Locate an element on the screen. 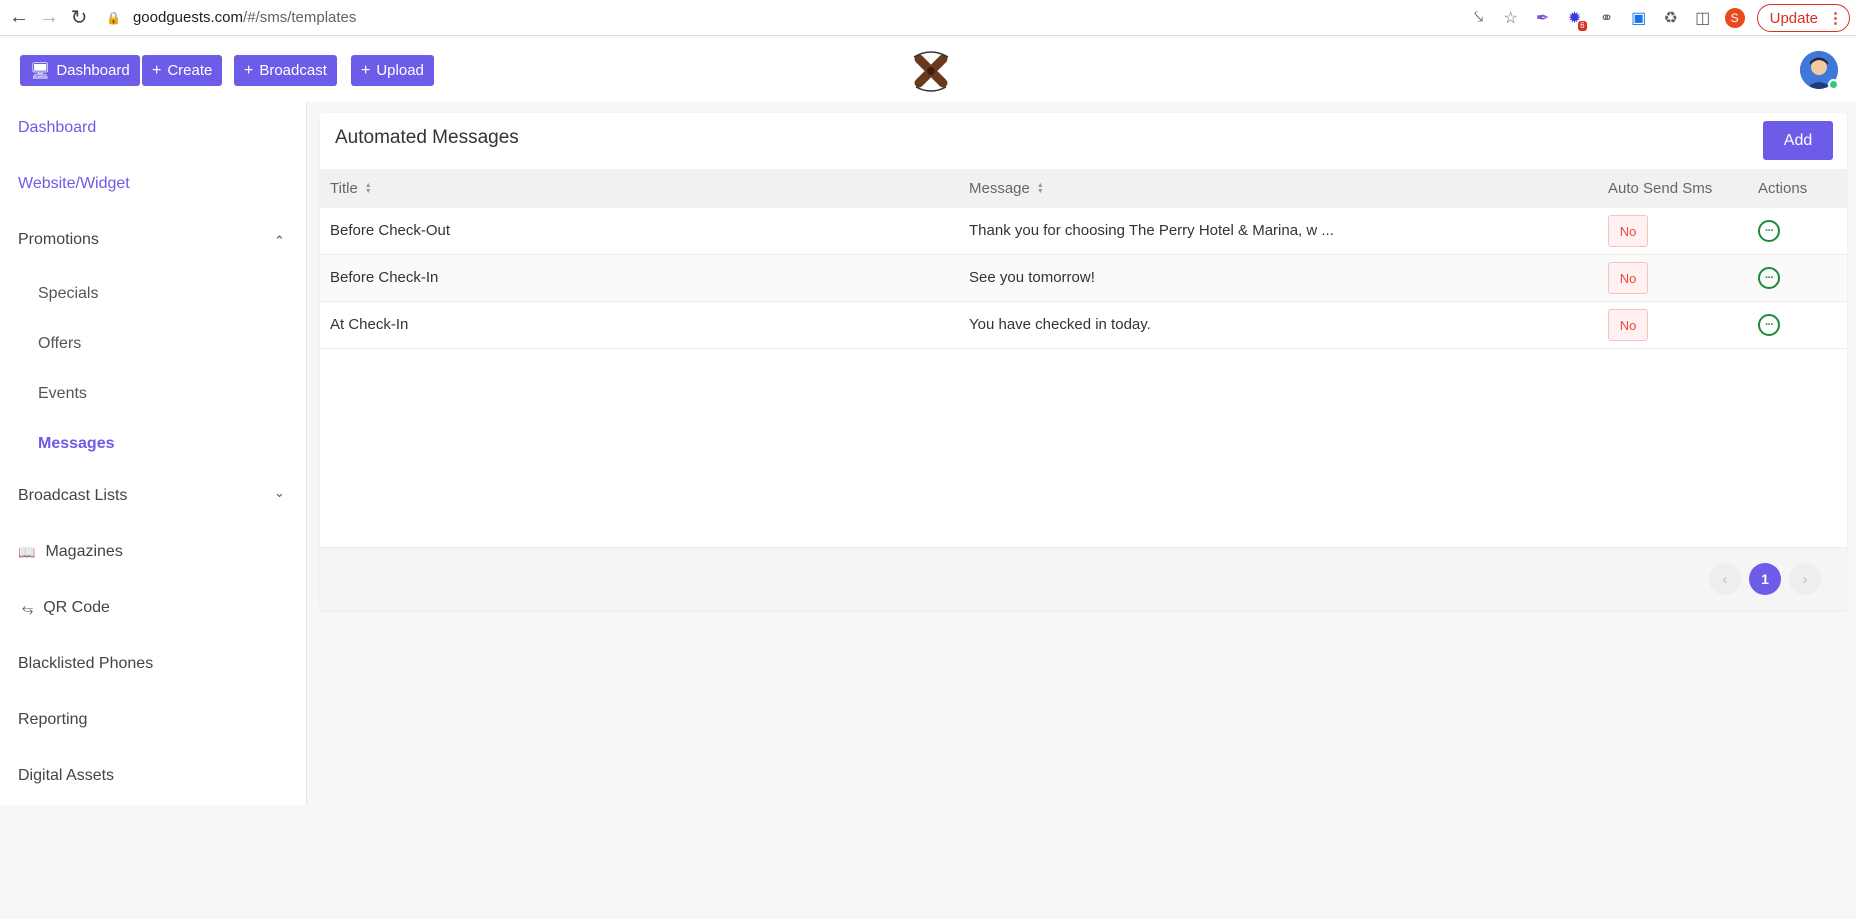  sidebar-item-broadcast-lists: Broadcast Lists is located at coordinates (72, 496).